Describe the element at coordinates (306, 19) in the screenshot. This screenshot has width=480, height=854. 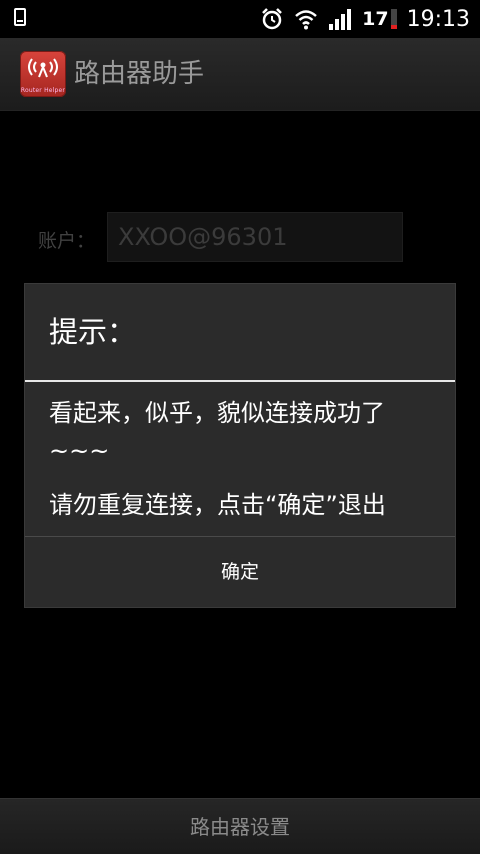
I see `wifi-icon` at that location.